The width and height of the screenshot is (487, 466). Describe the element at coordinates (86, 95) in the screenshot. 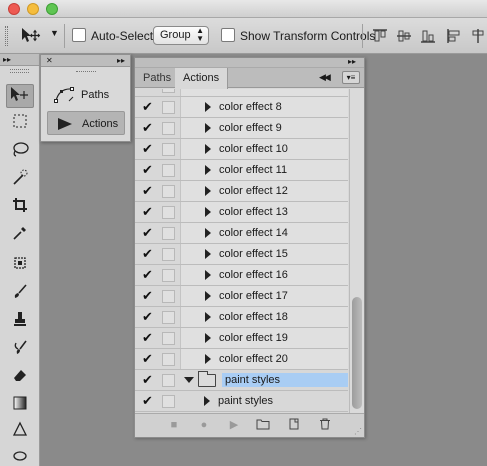

I see `paths-panel-button: Paths` at that location.